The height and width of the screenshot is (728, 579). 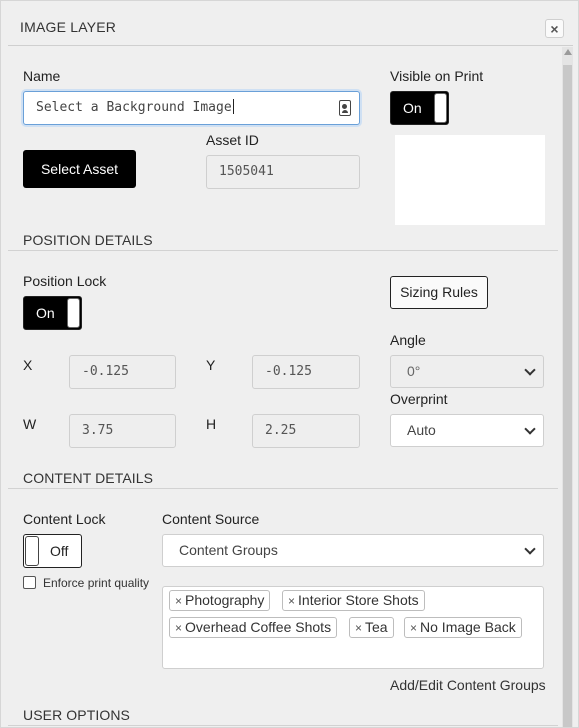 What do you see at coordinates (358, 600) in the screenshot?
I see `tag-label: Interior Store Shots` at bounding box center [358, 600].